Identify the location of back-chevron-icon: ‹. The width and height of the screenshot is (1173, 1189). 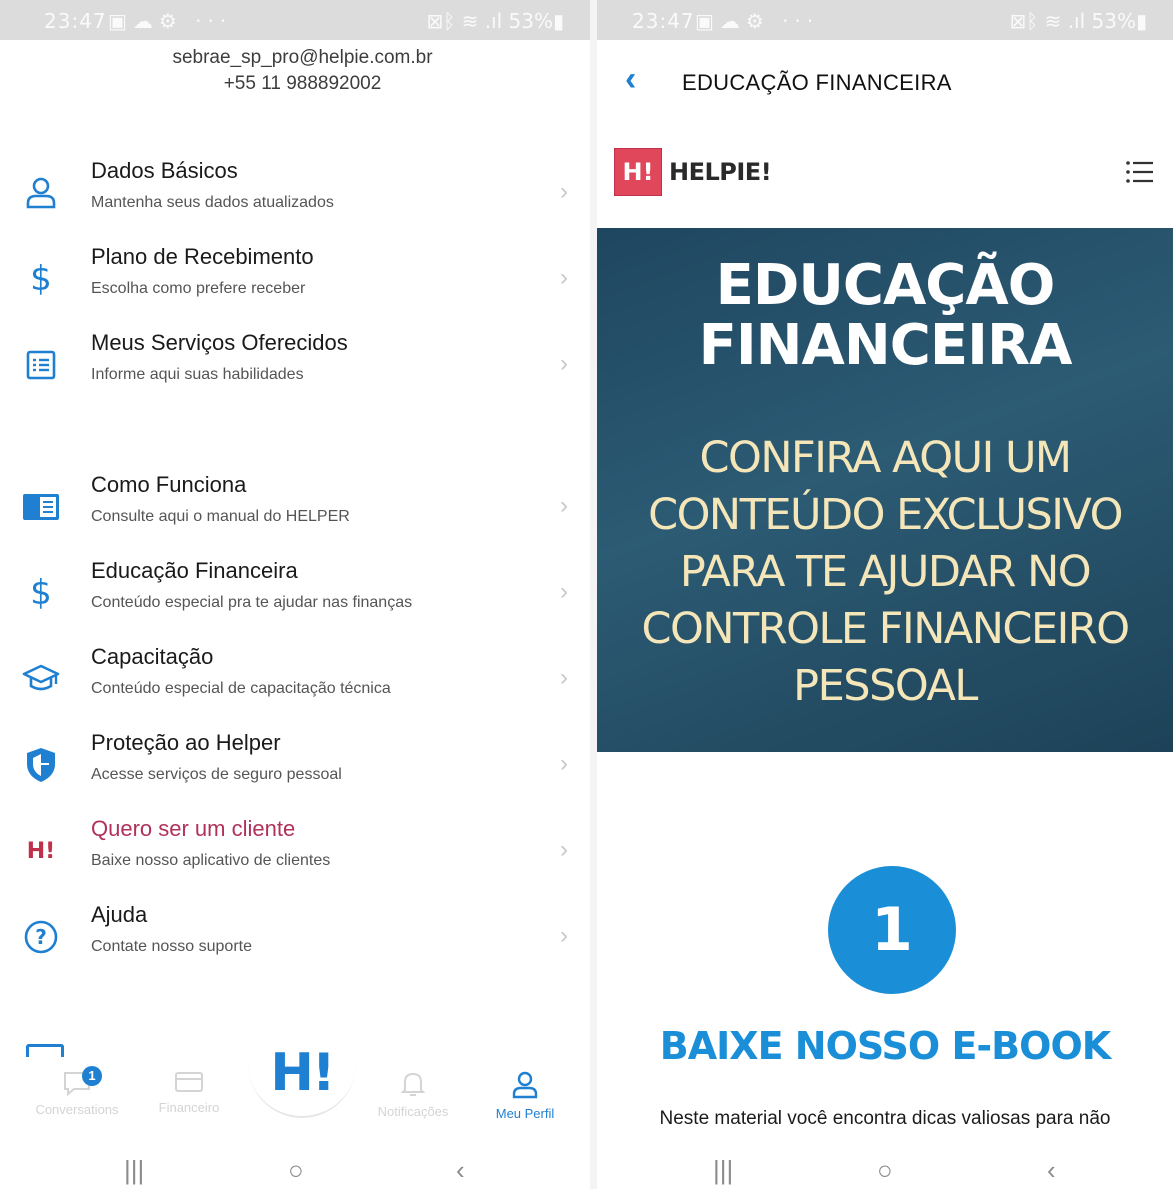
(630, 79).